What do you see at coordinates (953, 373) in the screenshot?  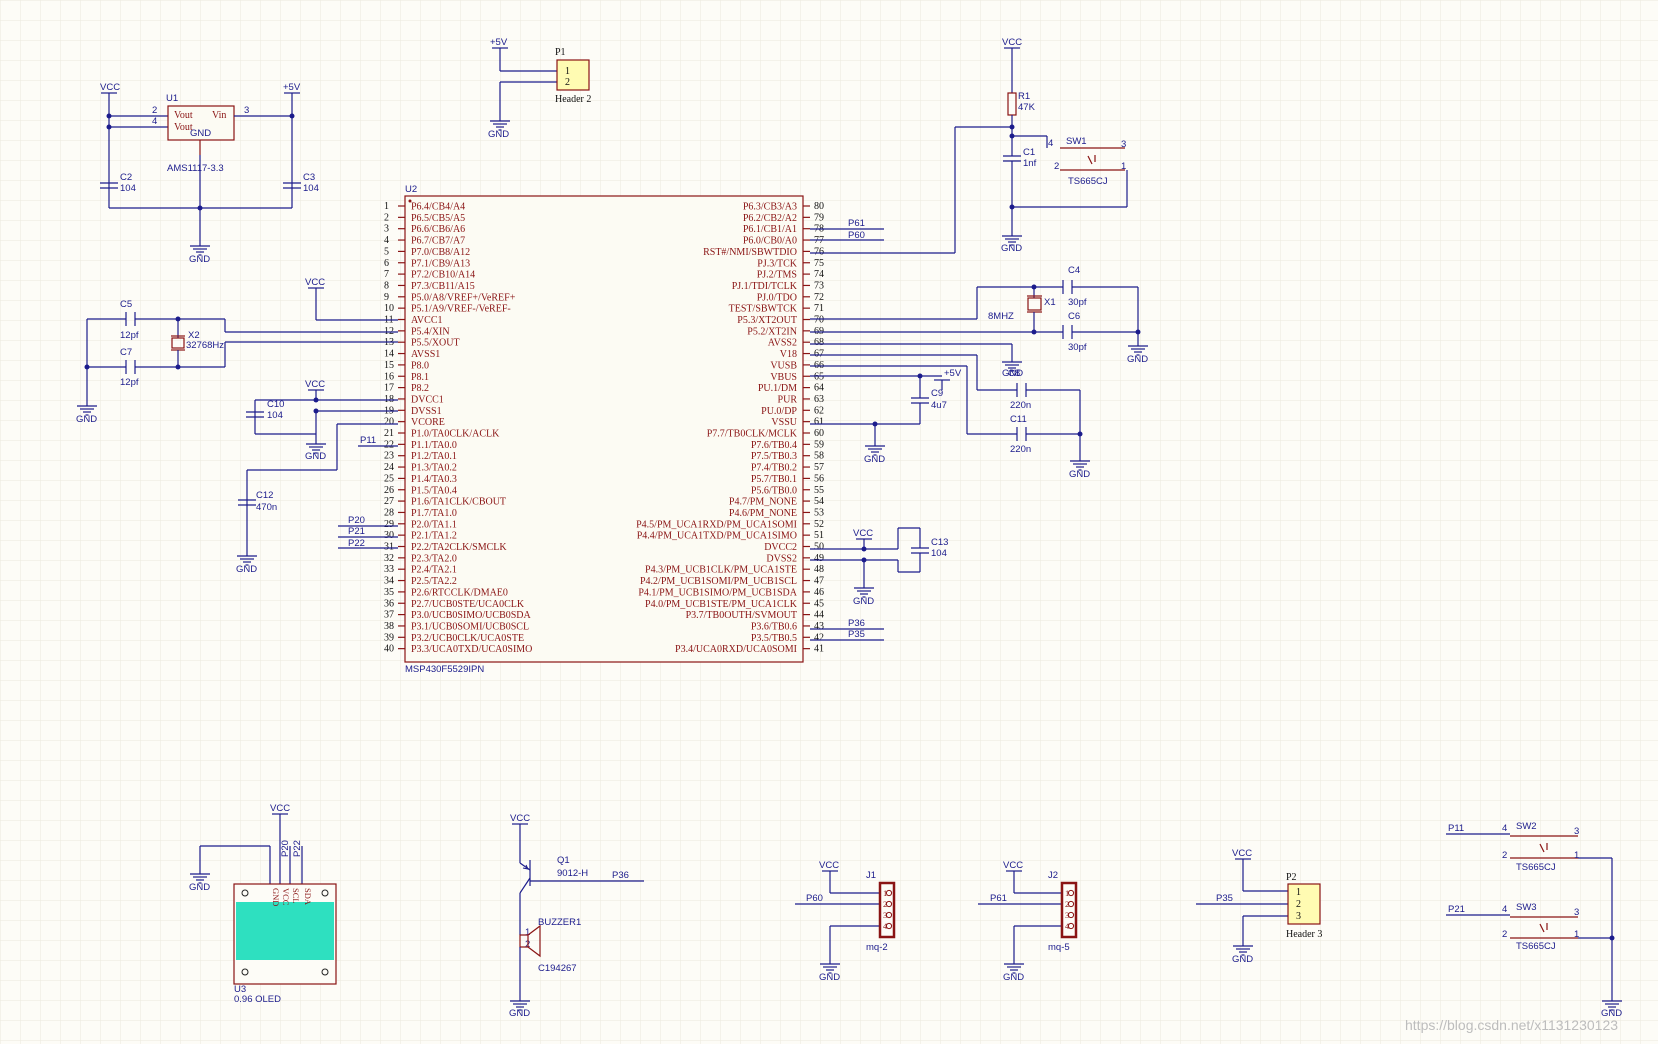 I see `svg-text: +5V` at bounding box center [953, 373].